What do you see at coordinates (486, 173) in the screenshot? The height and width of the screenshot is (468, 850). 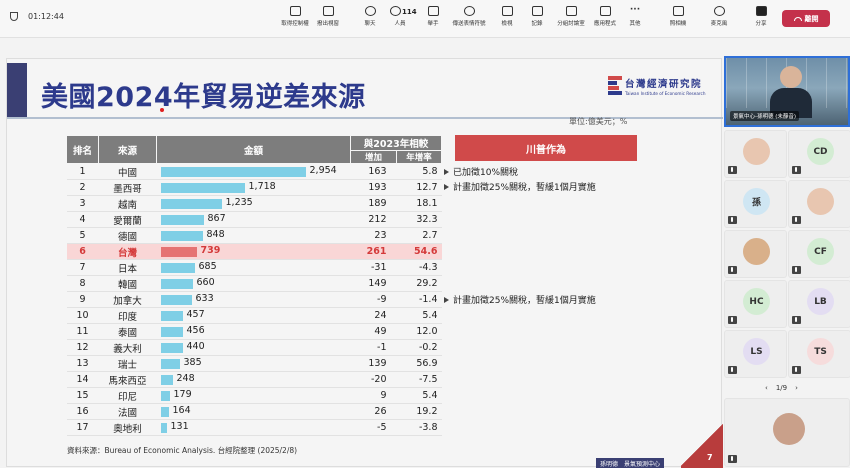 I see `note-text: 已加徵10%關稅` at bounding box center [486, 173].